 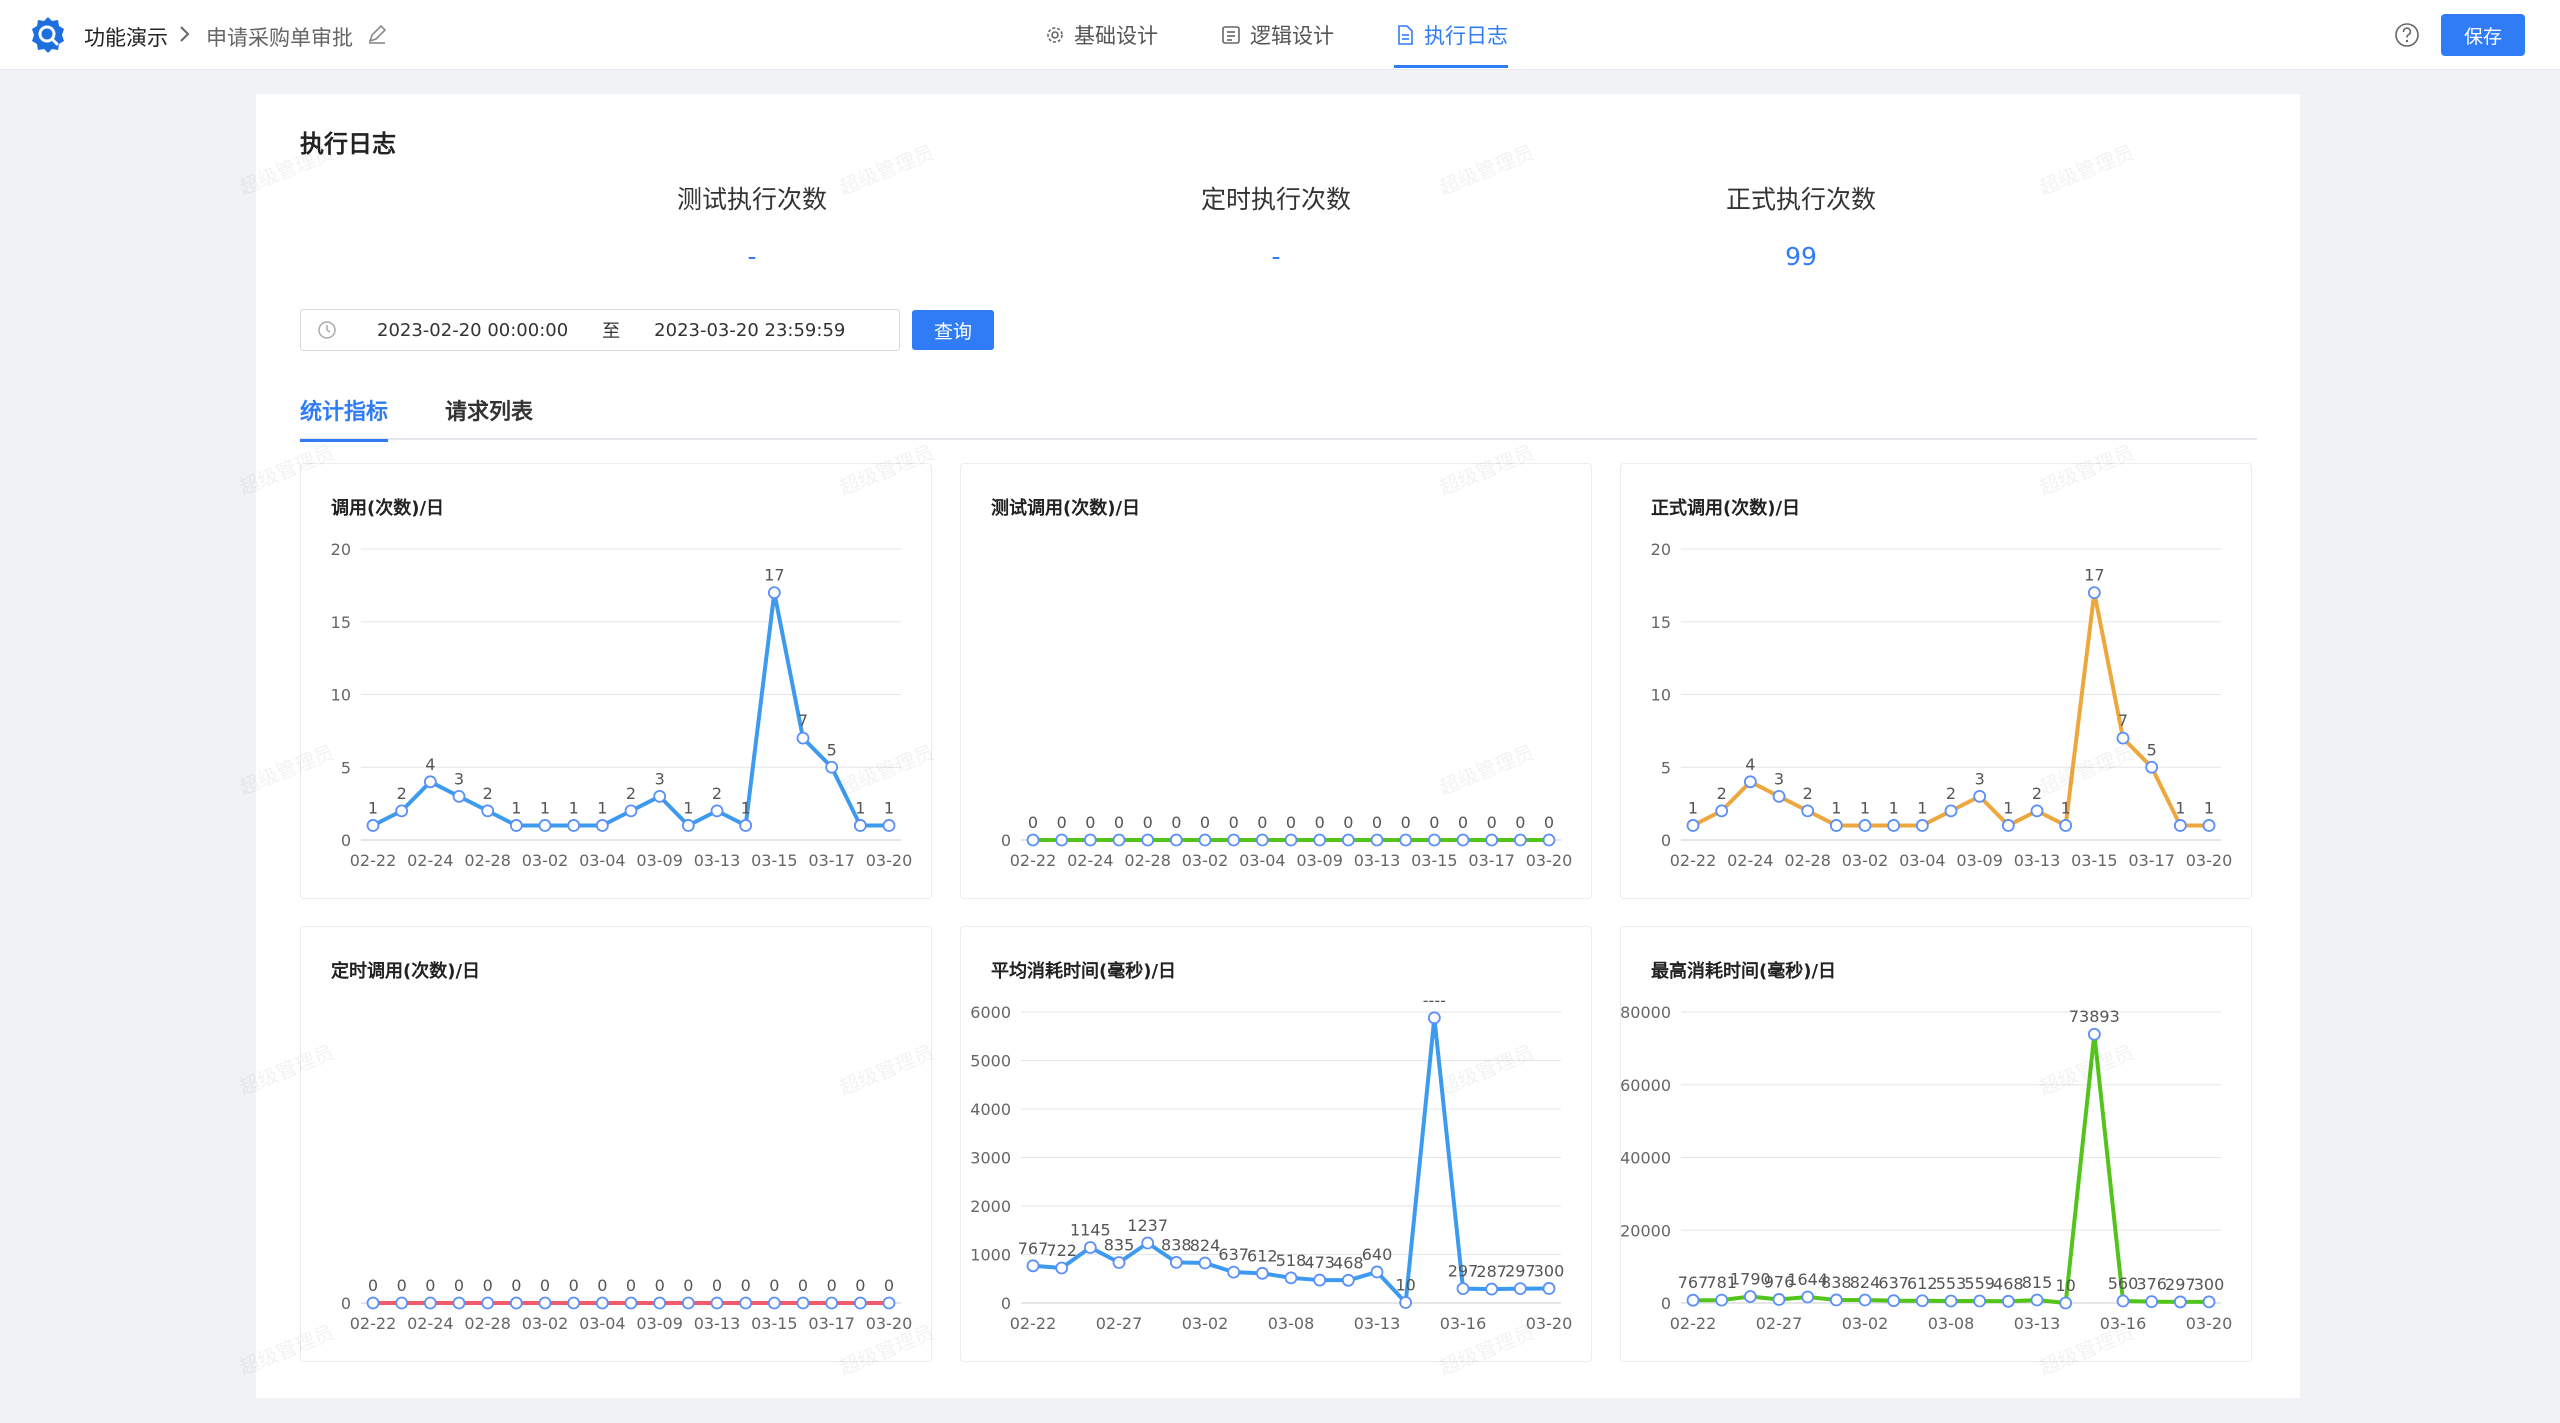 I want to click on x-tick-label: 02-27, so click(x=1119, y=1323).